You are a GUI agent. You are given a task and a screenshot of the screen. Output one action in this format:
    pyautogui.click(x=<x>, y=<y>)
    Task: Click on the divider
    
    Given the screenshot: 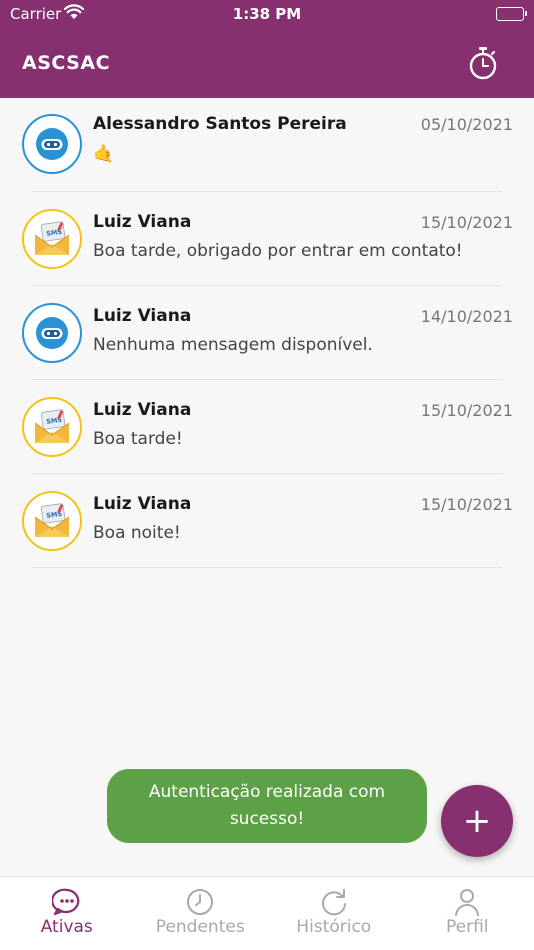 What is the action you would take?
    pyautogui.click(x=267, y=567)
    